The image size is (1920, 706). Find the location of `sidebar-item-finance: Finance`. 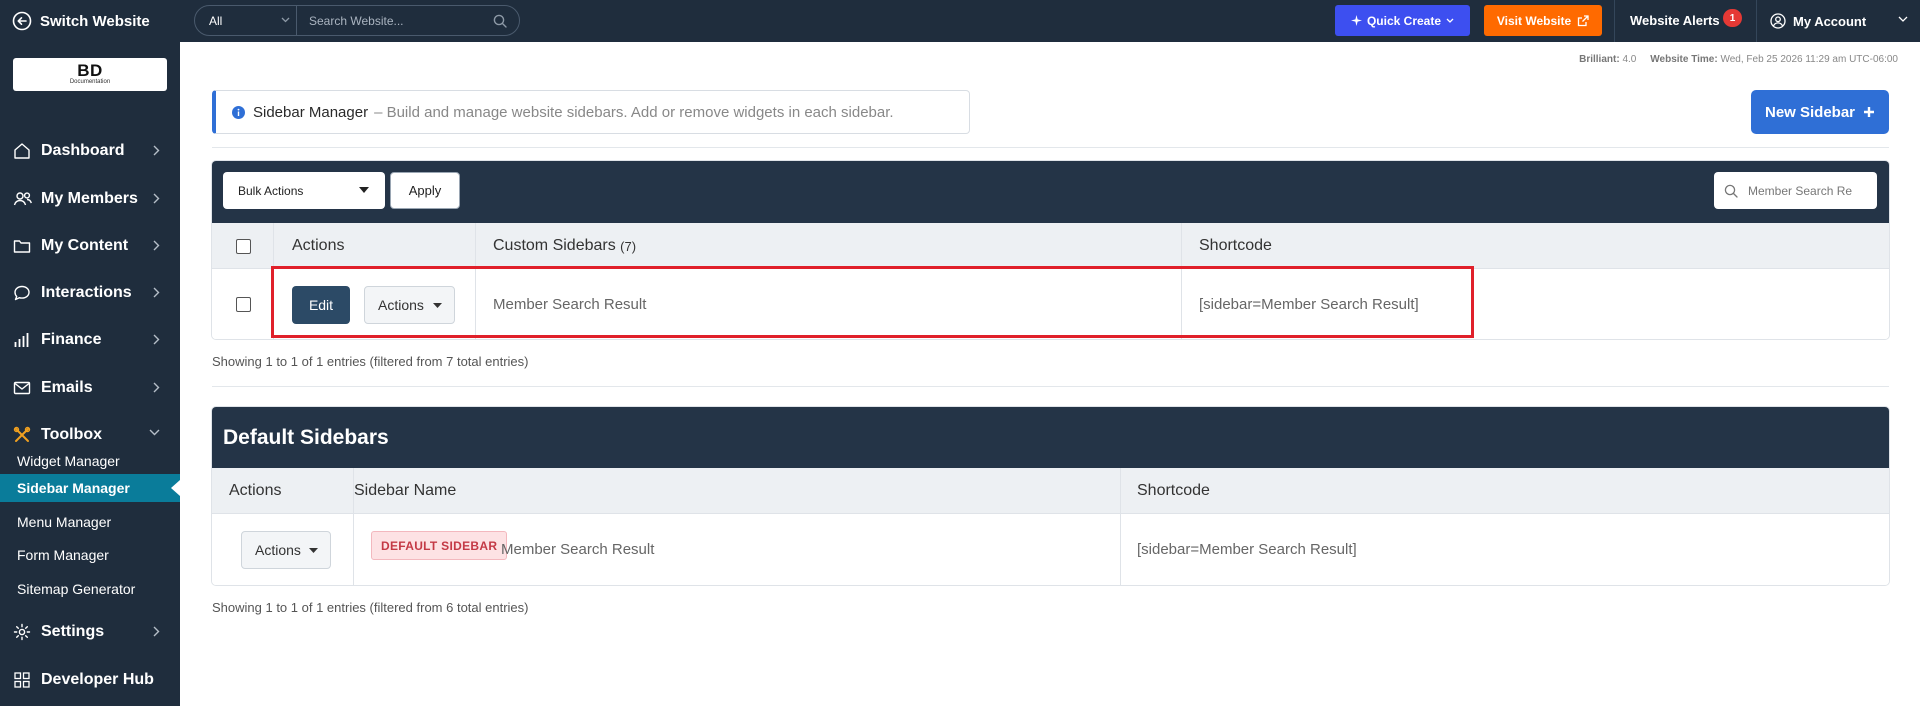

sidebar-item-finance: Finance is located at coordinates (90, 340).